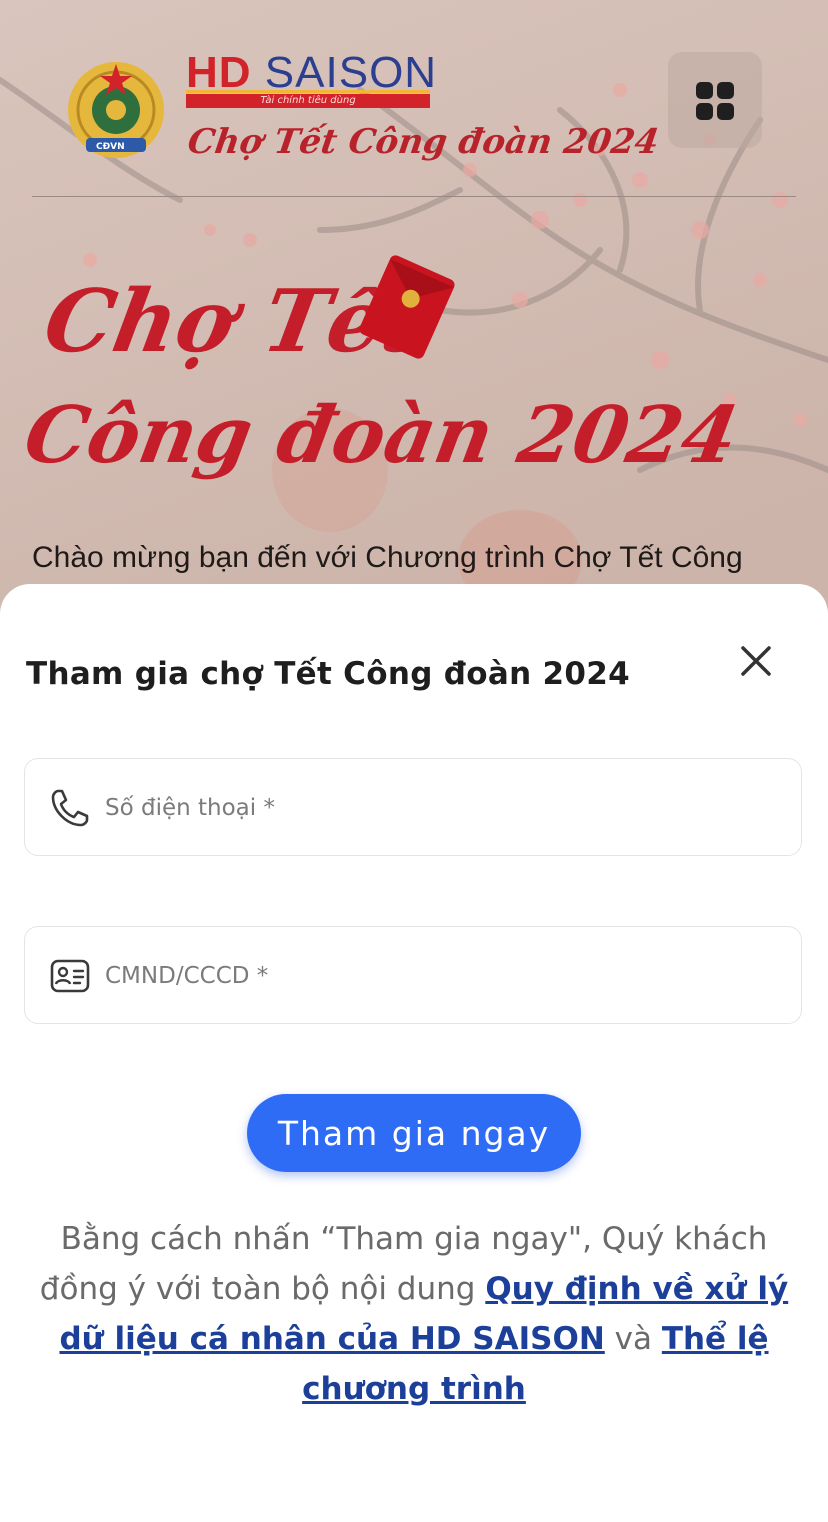 The image size is (828, 1522). What do you see at coordinates (435, 976) in the screenshot?
I see `id-card-input` at bounding box center [435, 976].